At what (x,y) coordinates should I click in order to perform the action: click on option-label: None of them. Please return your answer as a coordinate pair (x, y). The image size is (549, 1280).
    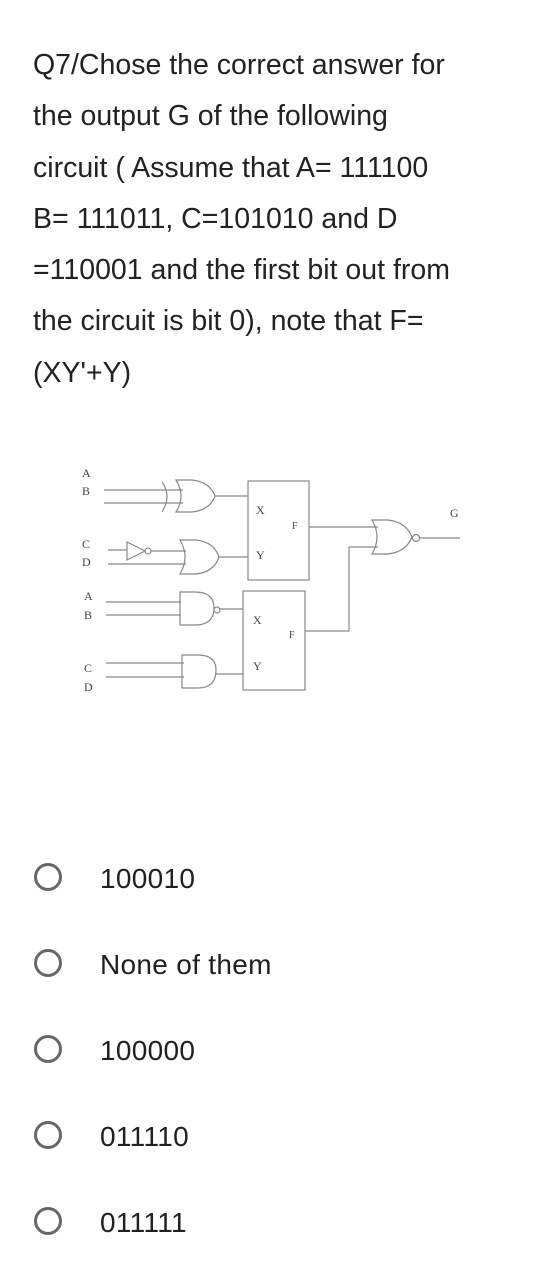
    Looking at the image, I should click on (186, 964).